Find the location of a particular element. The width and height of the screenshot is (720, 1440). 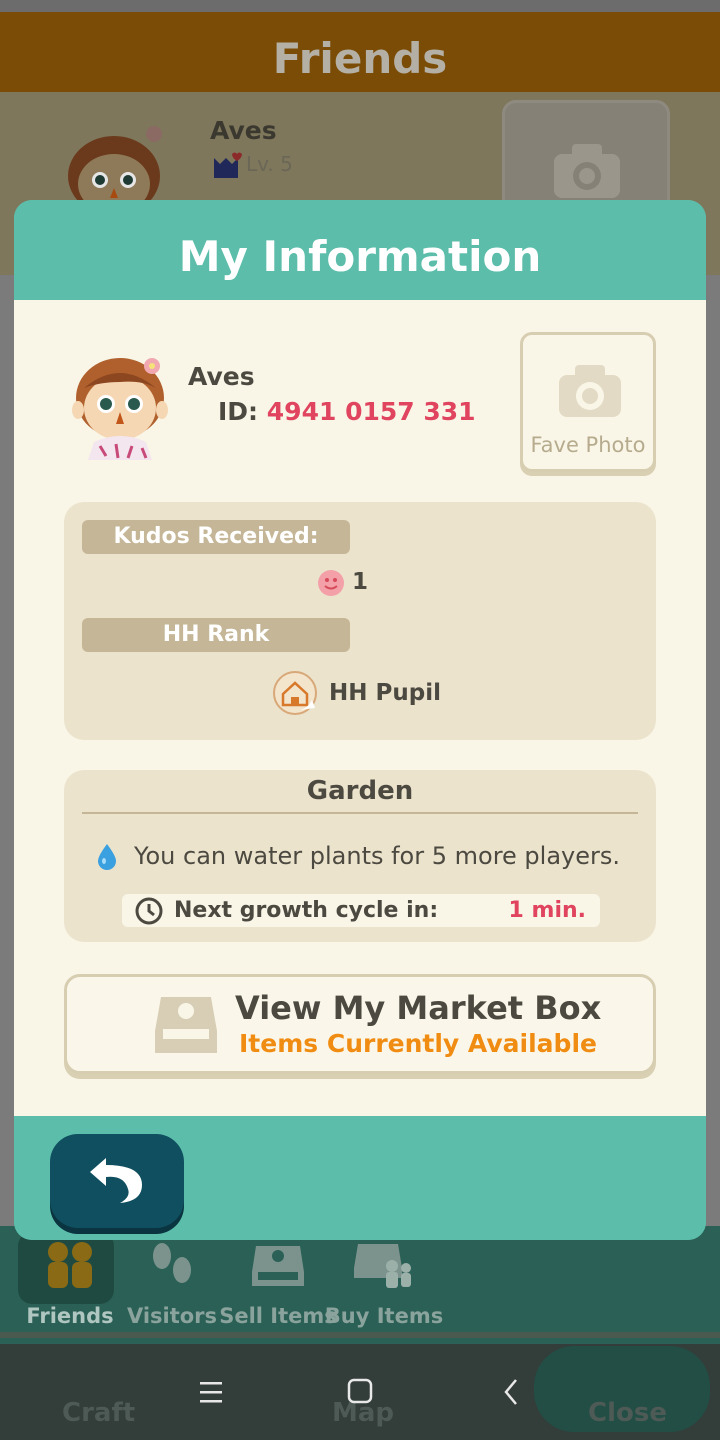

close-label: Close is located at coordinates (627, 1413).